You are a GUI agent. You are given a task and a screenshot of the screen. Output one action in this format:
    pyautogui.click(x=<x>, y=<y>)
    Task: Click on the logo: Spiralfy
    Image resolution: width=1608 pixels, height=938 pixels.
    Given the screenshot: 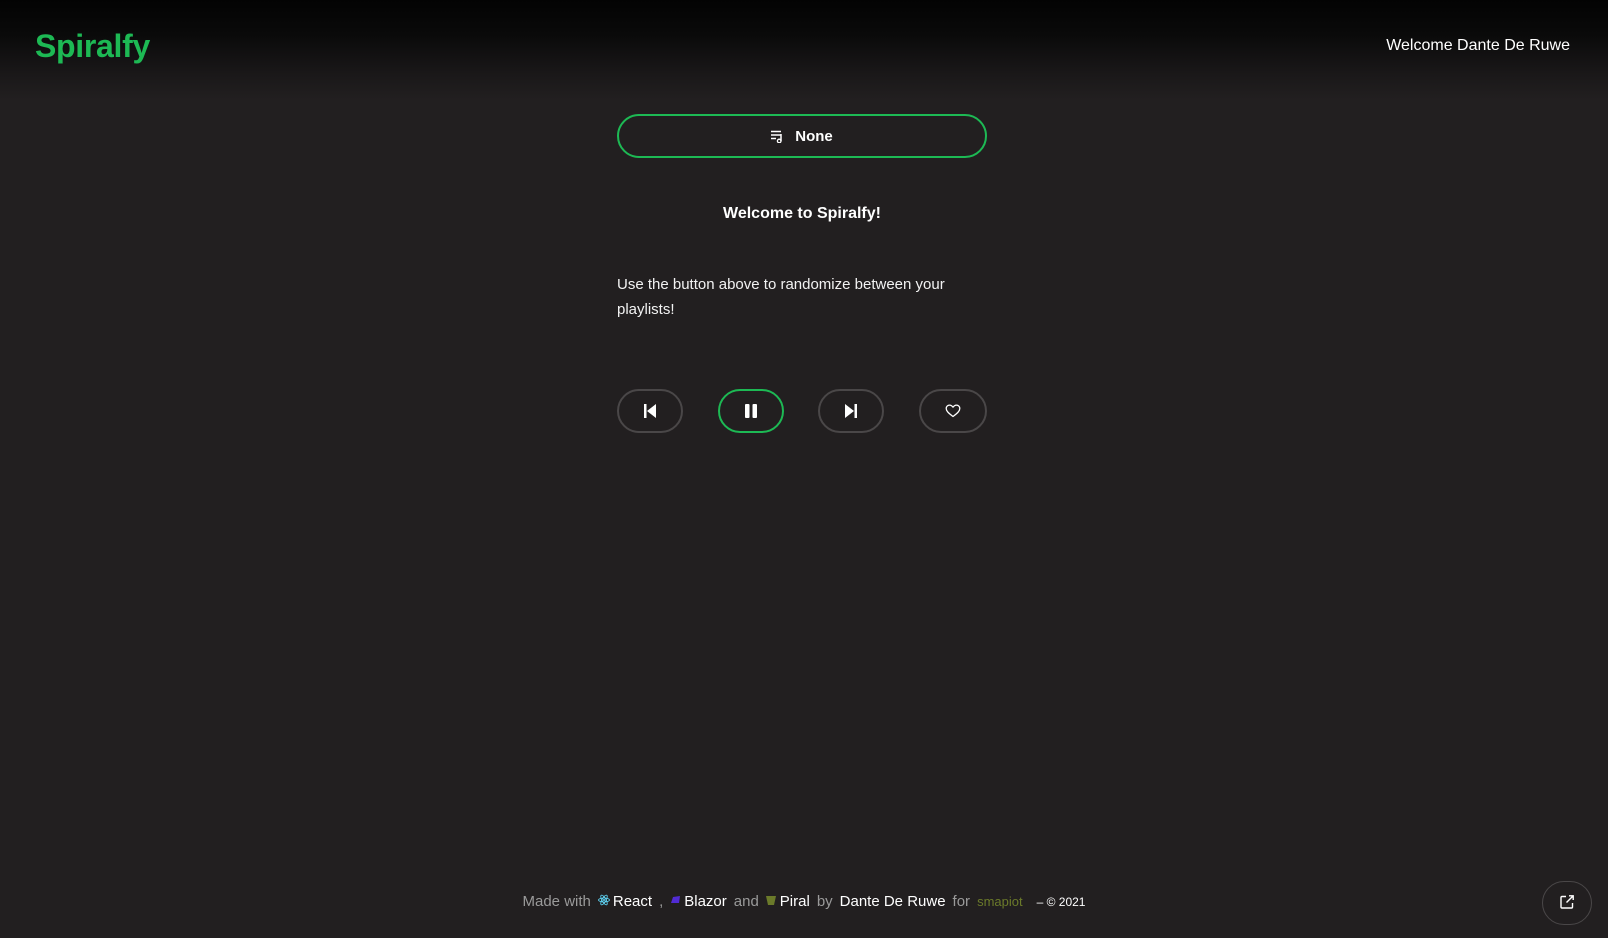 What is the action you would take?
    pyautogui.click(x=92, y=46)
    